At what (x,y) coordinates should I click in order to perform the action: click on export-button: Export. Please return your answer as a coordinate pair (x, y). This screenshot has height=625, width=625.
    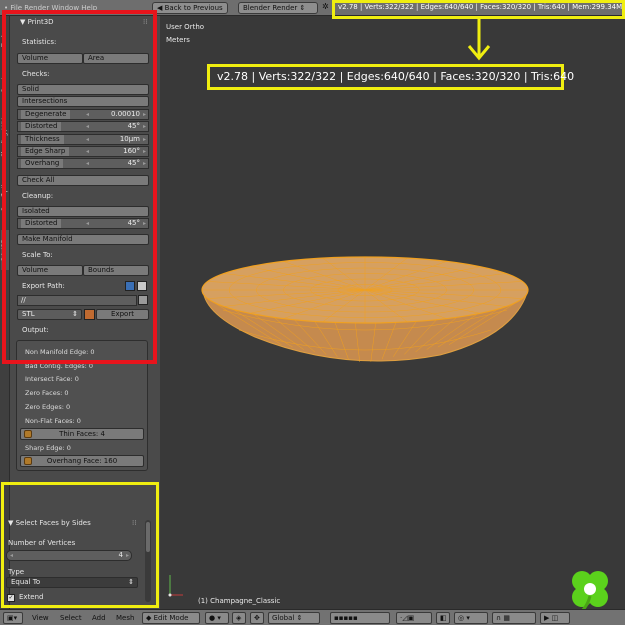
    Looking at the image, I should click on (122, 314).